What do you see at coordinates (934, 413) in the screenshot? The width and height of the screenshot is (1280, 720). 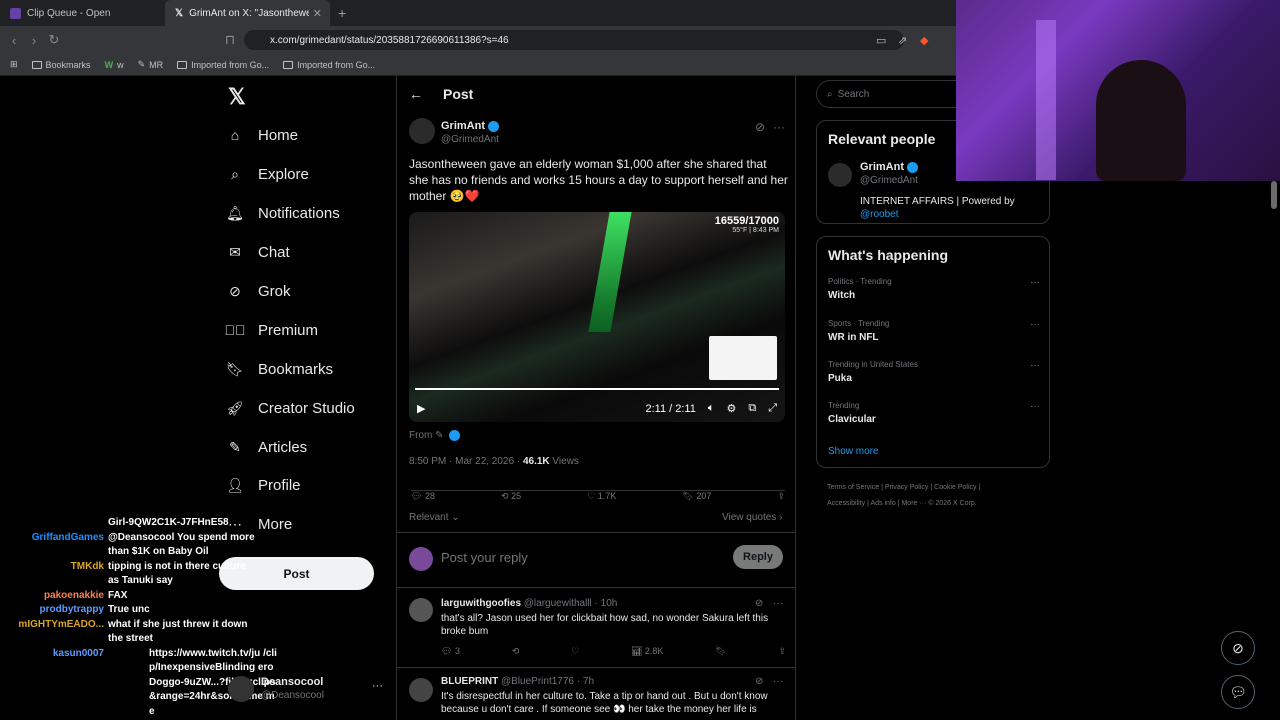 I see `trend-item: Trending Clavicular ···` at bounding box center [934, 413].